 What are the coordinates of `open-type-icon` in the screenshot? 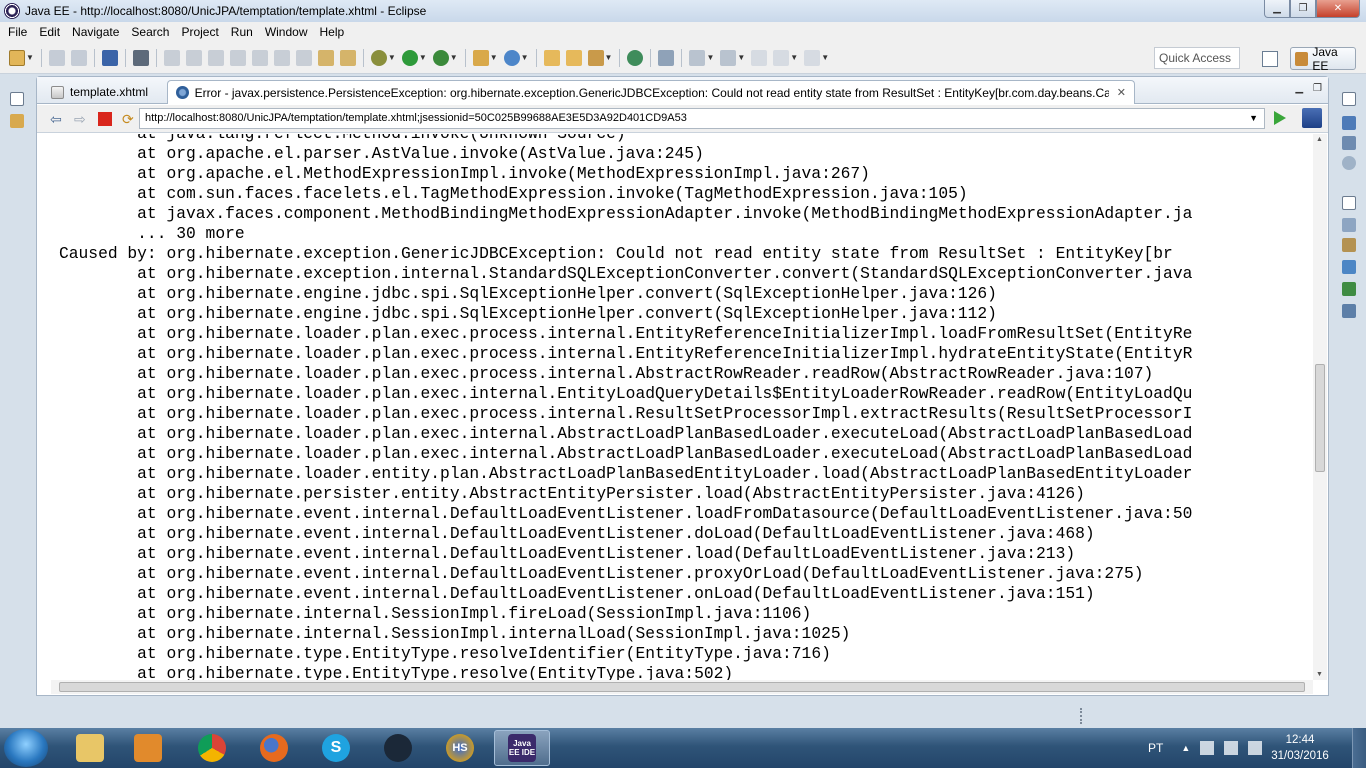 It's located at (551, 57).